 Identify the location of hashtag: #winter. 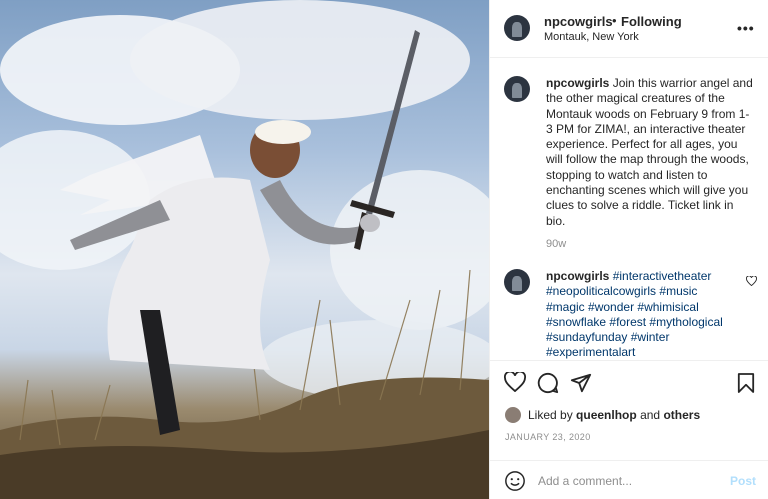
(650, 337).